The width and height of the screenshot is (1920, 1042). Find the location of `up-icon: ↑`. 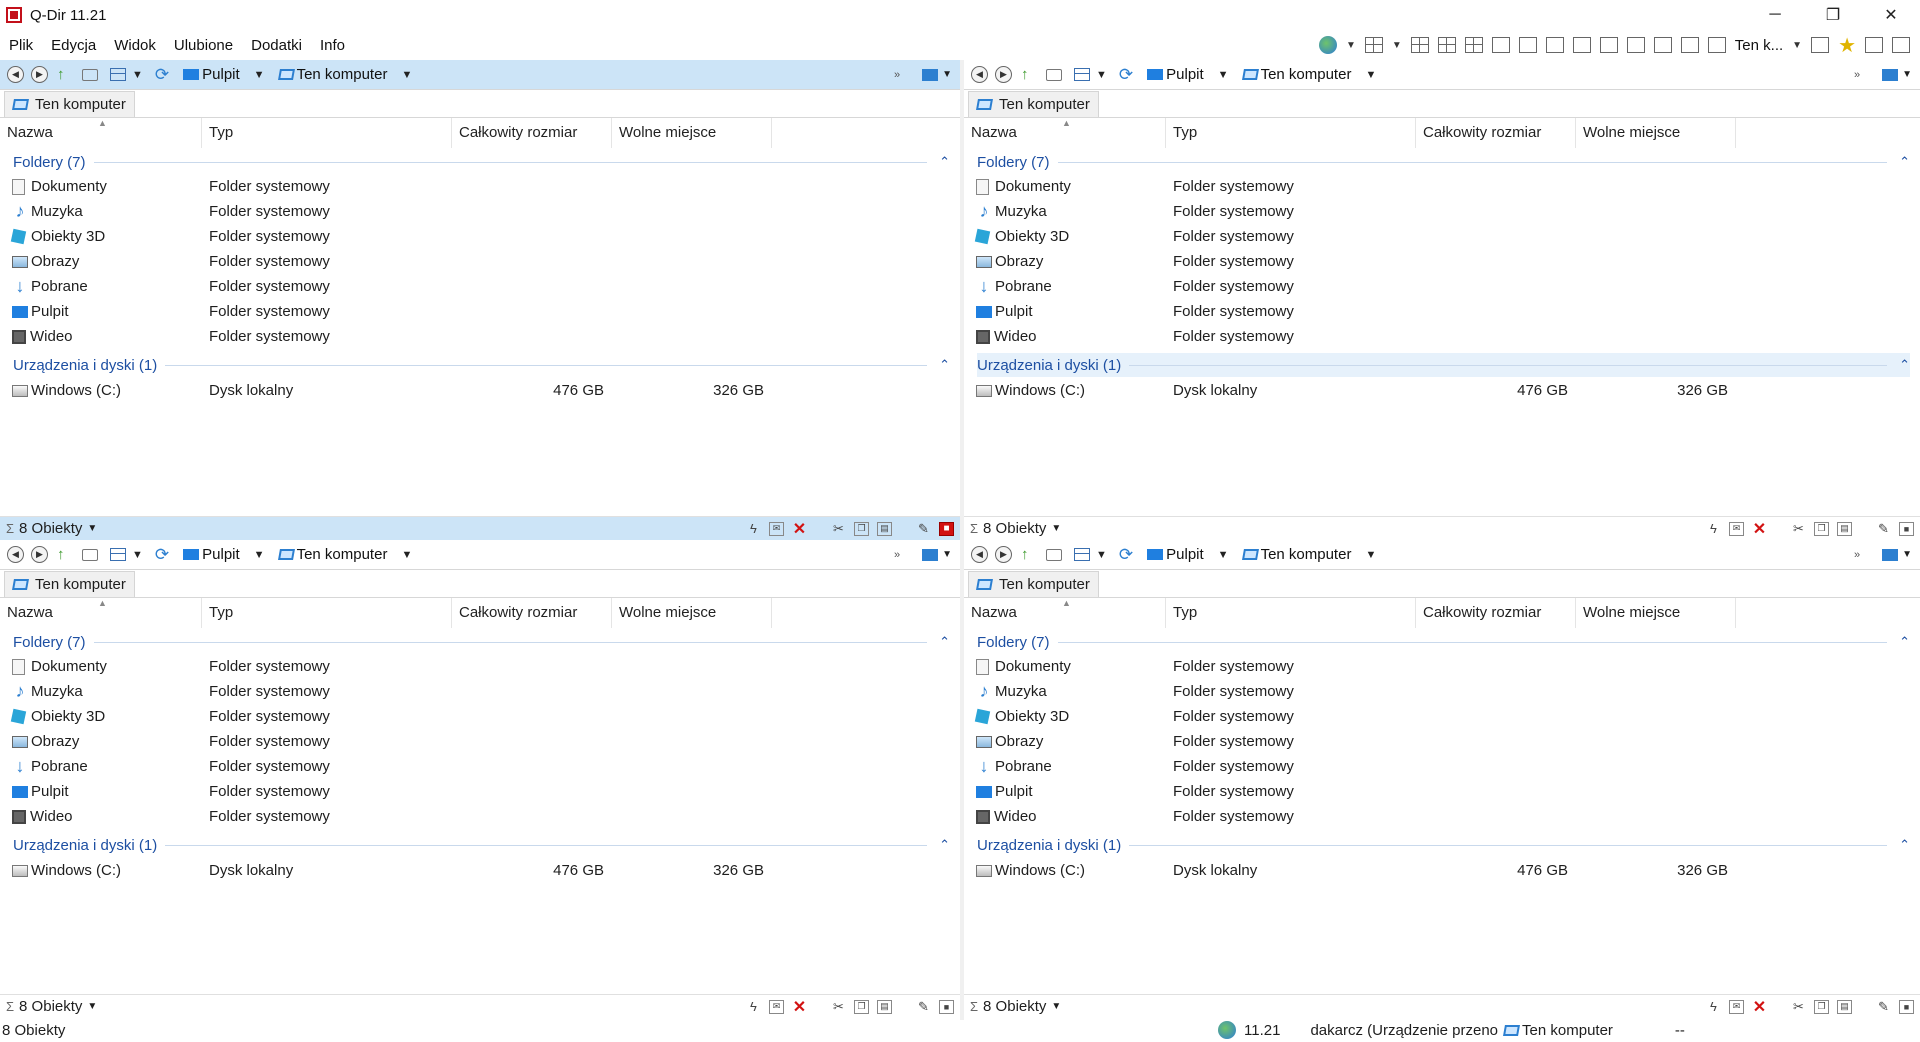

up-icon: ↑ is located at coordinates (65, 74).